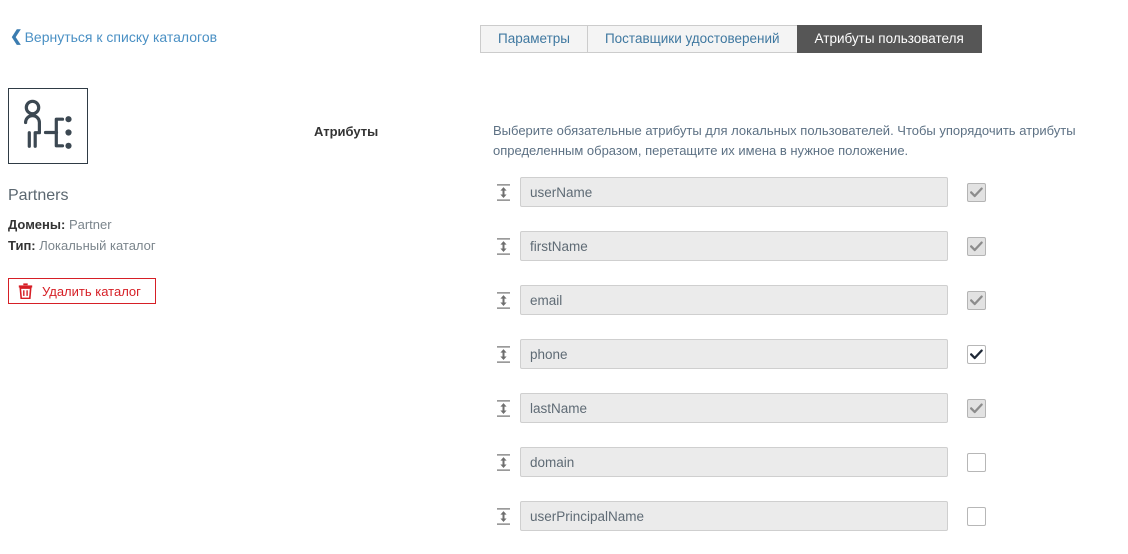  I want to click on directory-type-row: Тип: Локальный каталог, so click(82, 245).